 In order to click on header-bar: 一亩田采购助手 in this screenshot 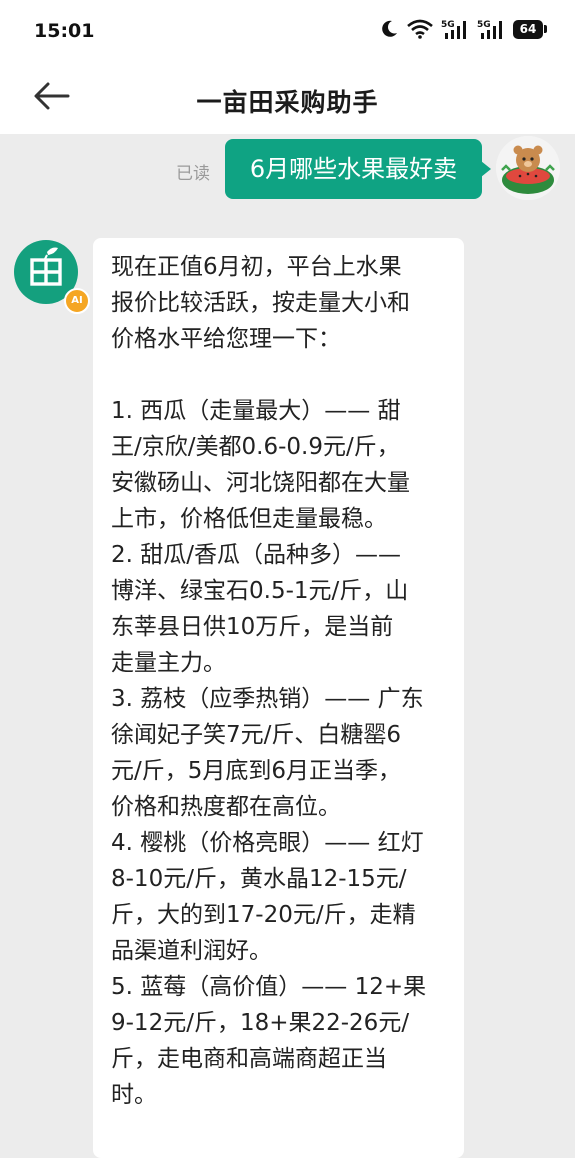, I will do `click(287, 99)`.